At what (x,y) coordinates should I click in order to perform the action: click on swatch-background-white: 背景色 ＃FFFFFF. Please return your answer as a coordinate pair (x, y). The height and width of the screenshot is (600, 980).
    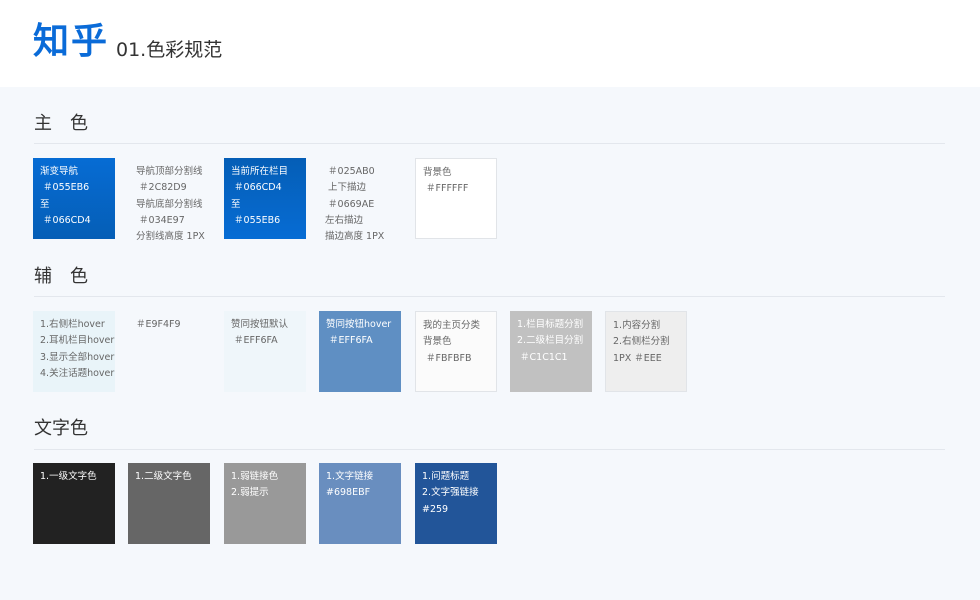
    Looking at the image, I should click on (456, 198).